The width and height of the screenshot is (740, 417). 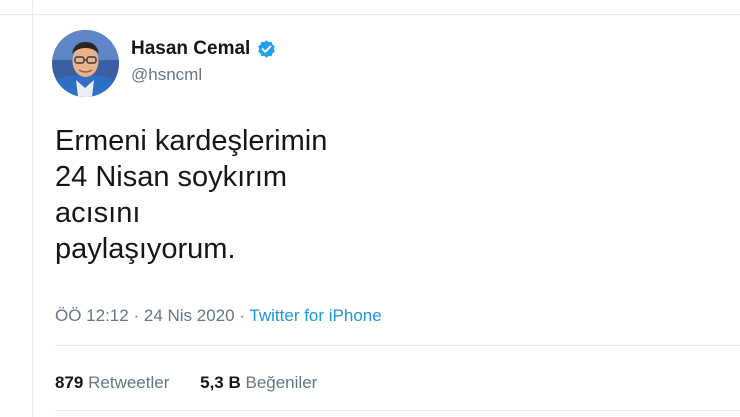 I want to click on top-divider, so click(x=370, y=14).